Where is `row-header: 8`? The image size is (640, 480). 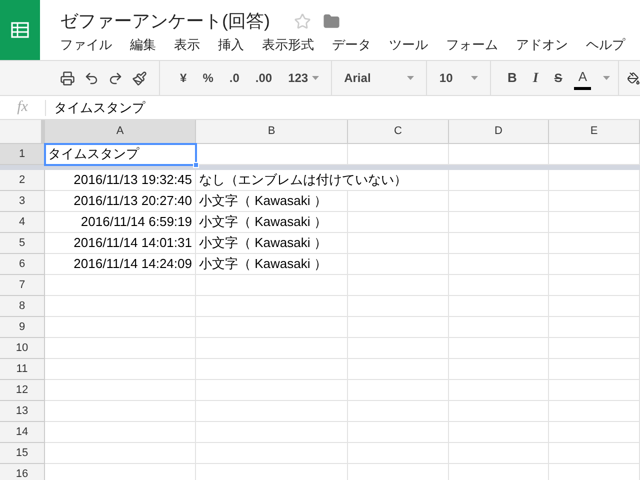 row-header: 8 is located at coordinates (22, 306).